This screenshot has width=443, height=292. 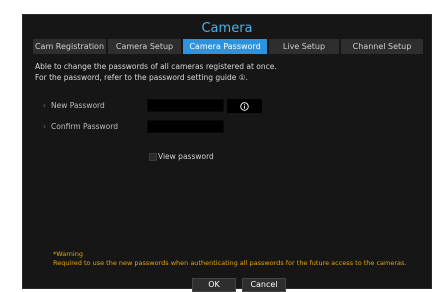 I want to click on new-password-row-label: › New Password, so click(x=74, y=105).